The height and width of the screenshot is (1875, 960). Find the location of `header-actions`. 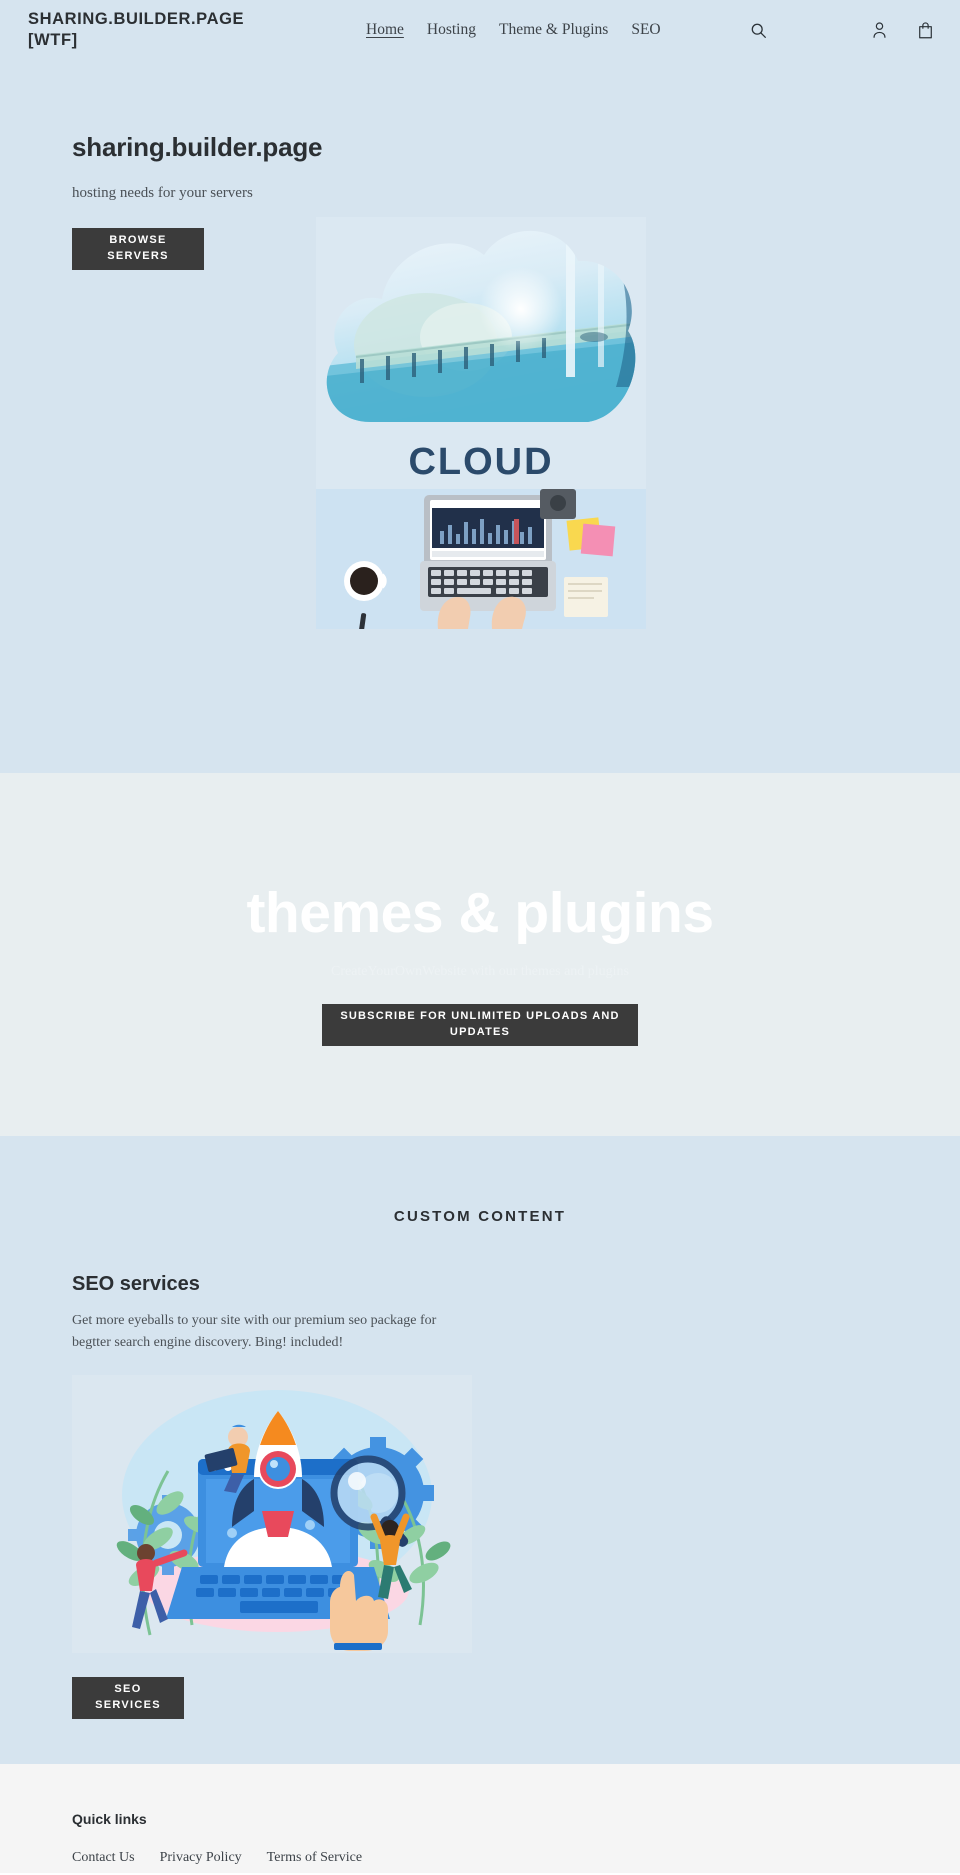

header-actions is located at coordinates (902, 30).